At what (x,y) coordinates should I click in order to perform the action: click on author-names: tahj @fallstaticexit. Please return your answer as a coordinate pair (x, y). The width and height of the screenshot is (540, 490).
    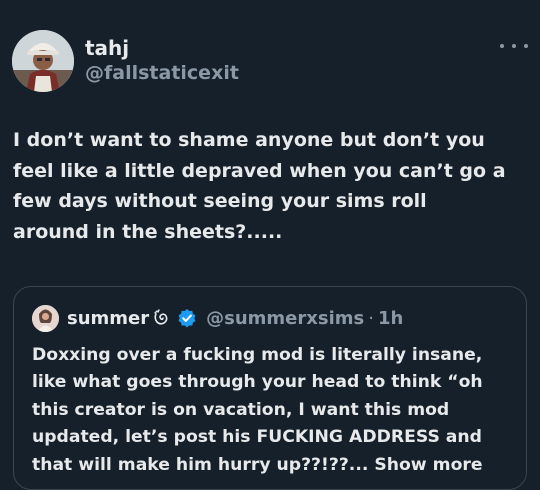
    Looking at the image, I should click on (162, 61).